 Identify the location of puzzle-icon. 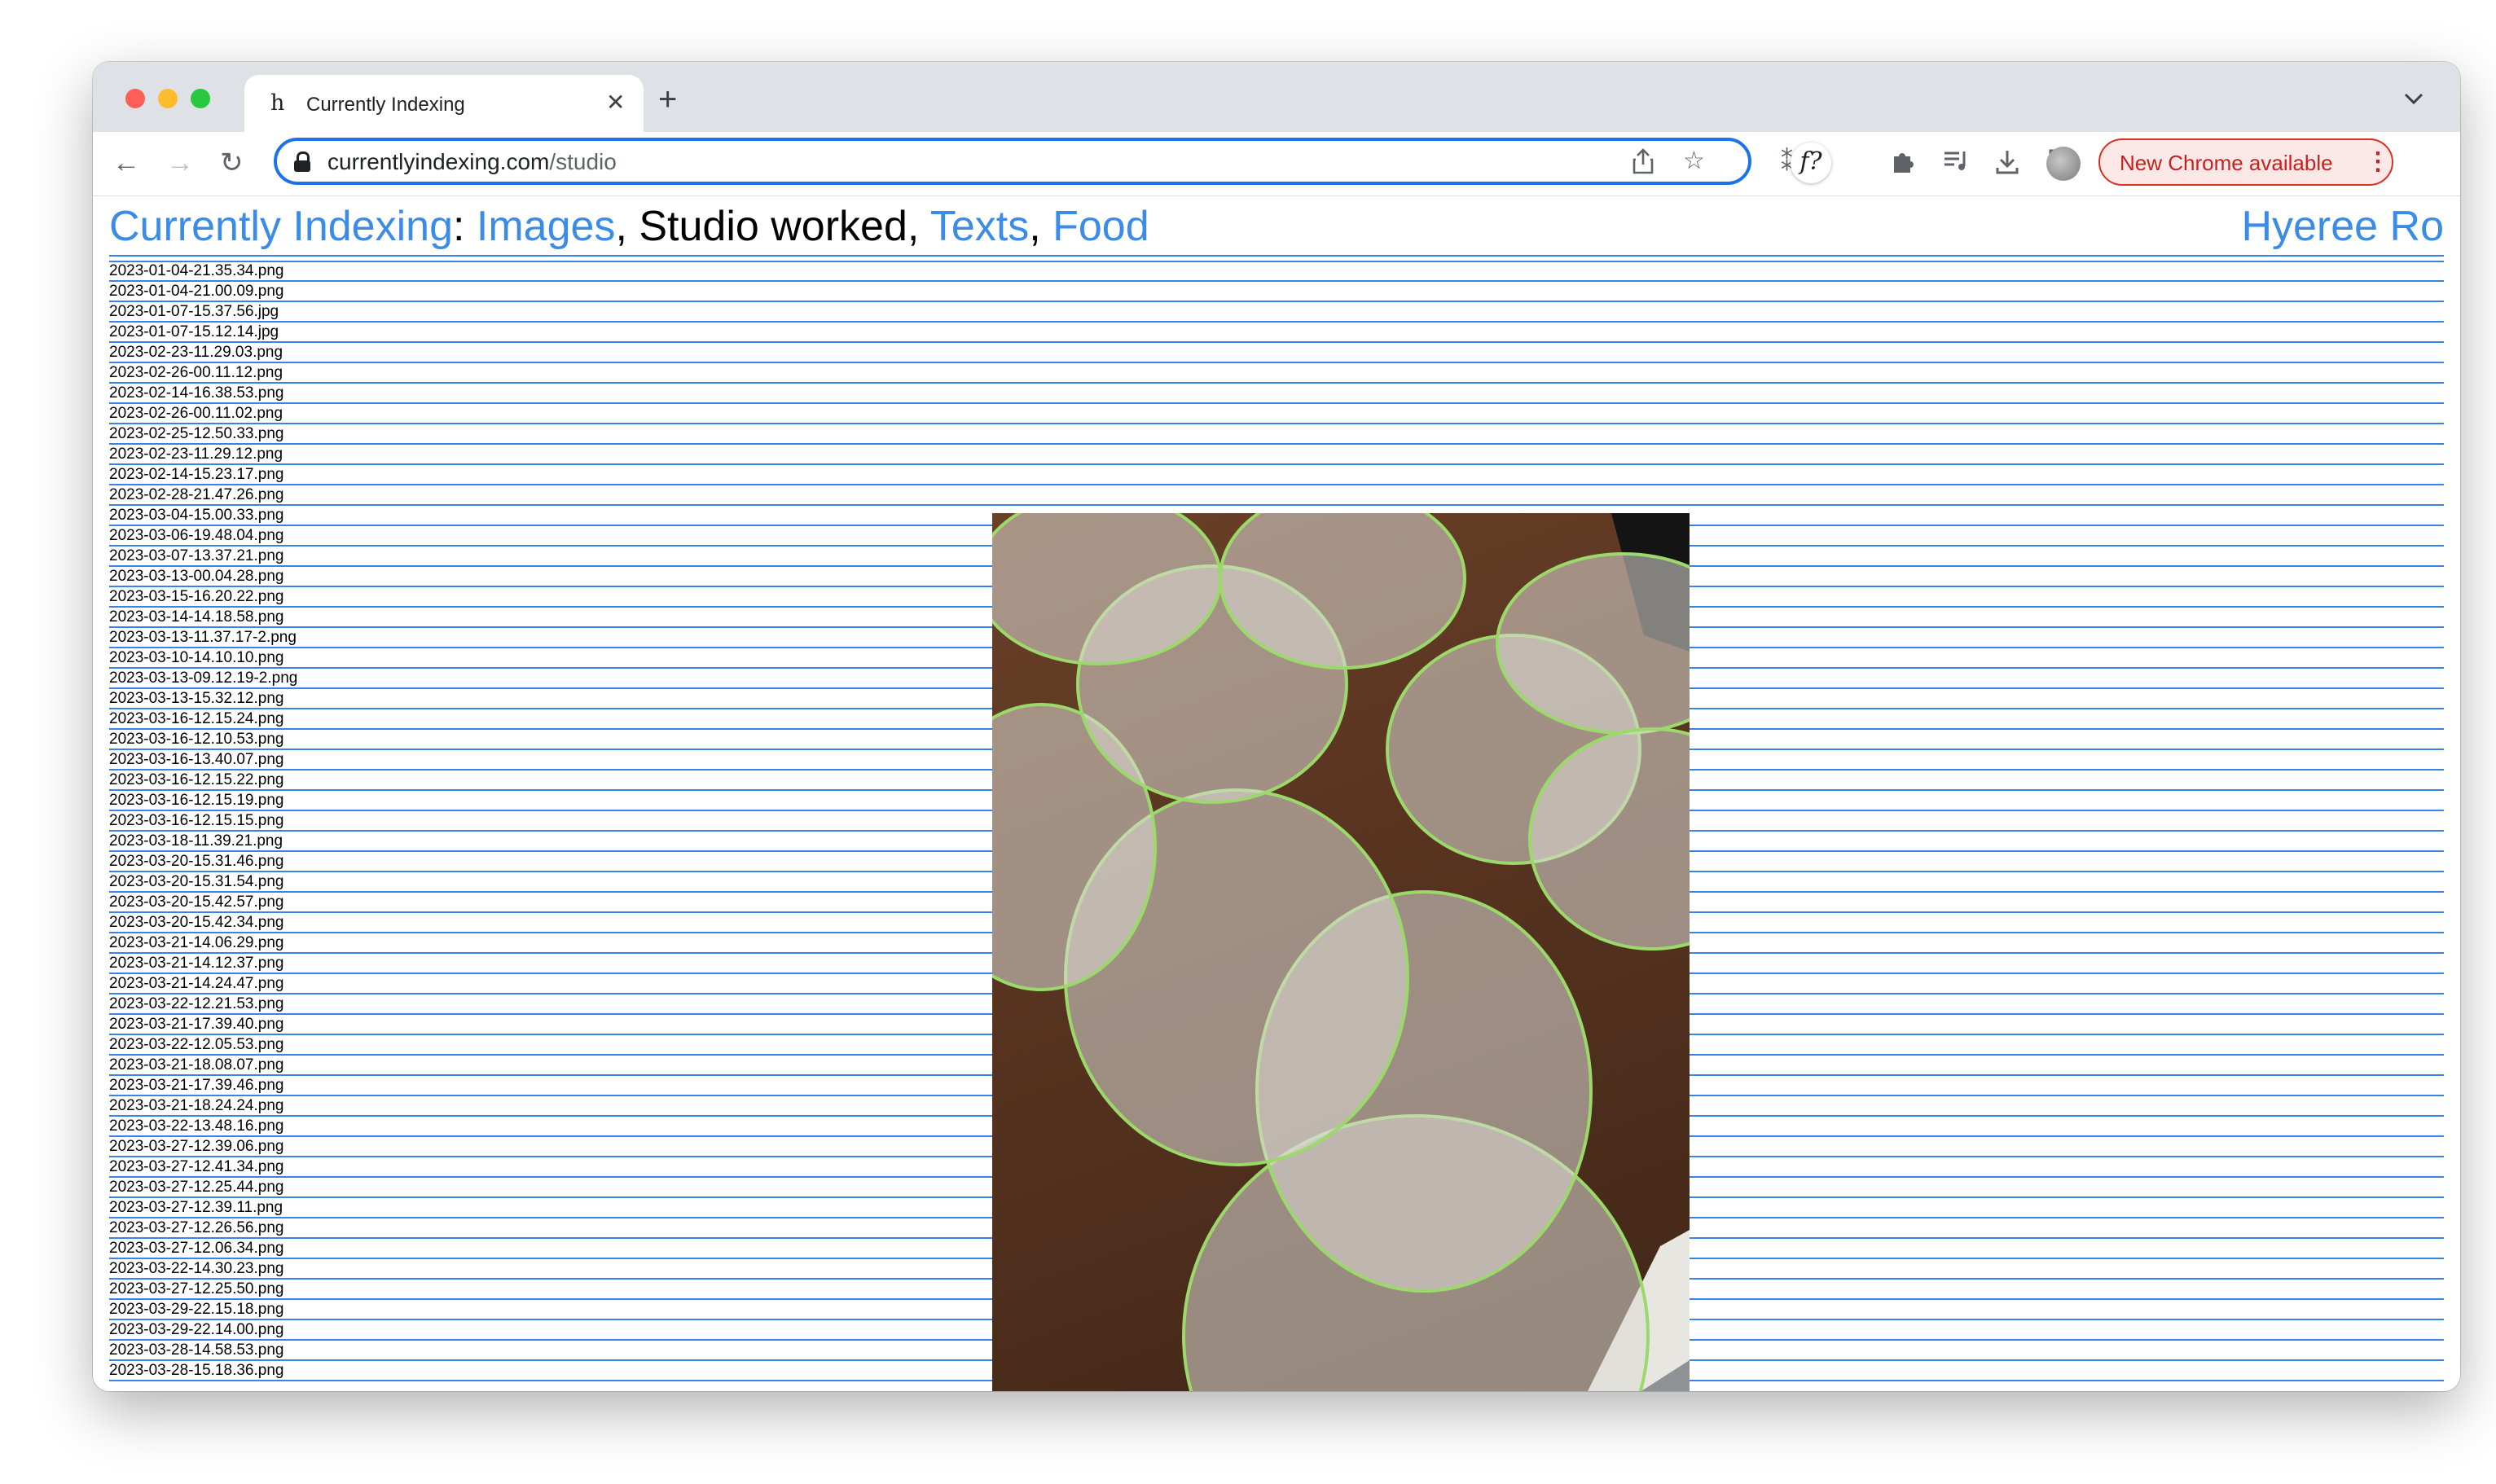
(1903, 165).